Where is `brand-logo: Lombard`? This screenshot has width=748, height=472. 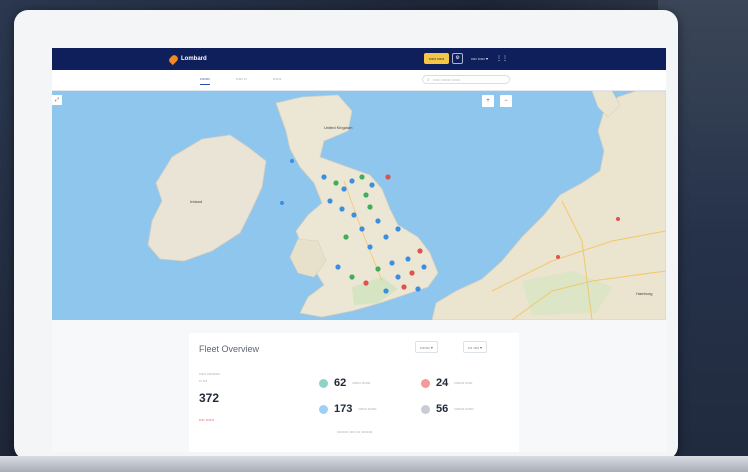 brand-logo: Lombard is located at coordinates (187, 59).